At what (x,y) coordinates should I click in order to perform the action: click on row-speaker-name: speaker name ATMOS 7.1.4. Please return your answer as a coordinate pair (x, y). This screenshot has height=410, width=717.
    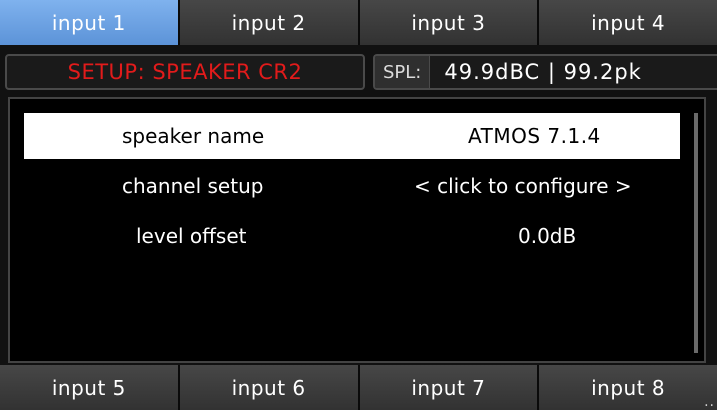
    Looking at the image, I should click on (352, 136).